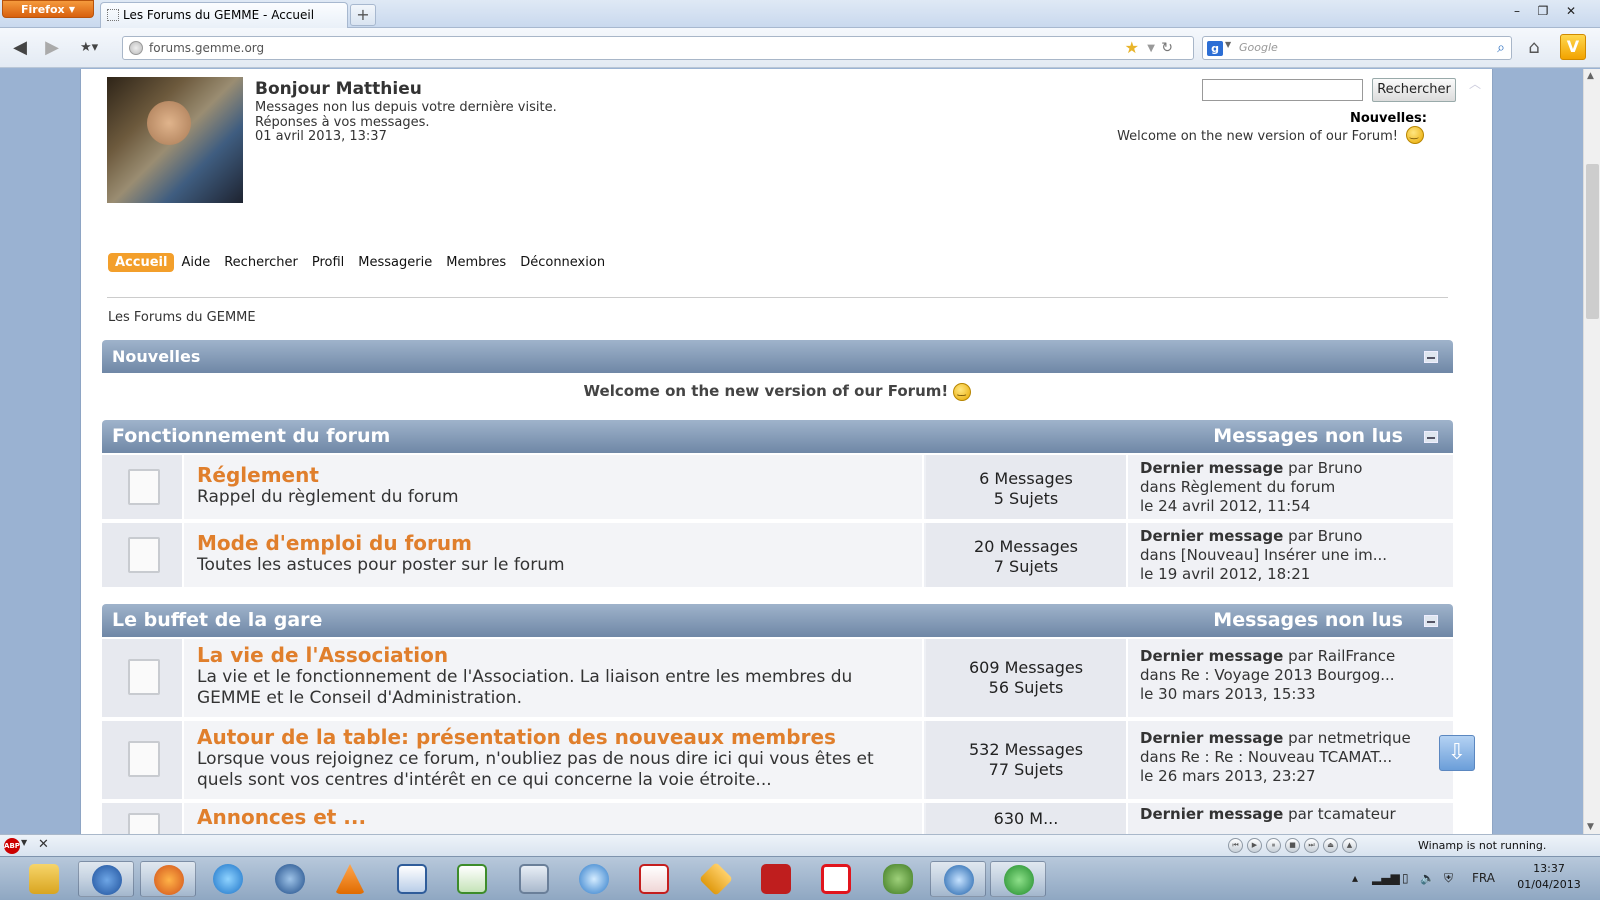 This screenshot has width=1600, height=900. I want to click on writer-icon, so click(412, 879).